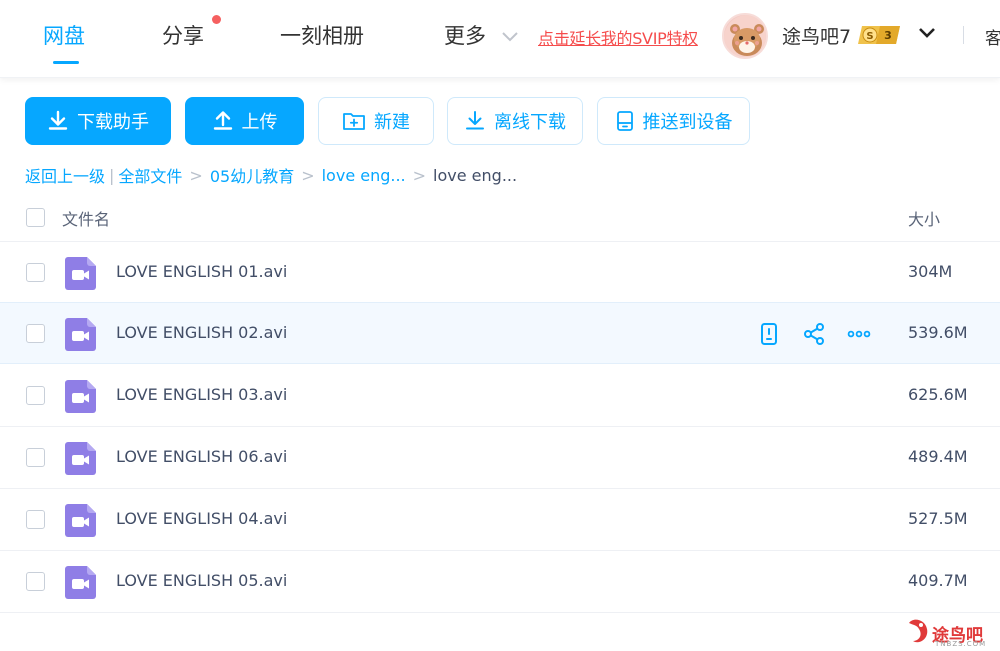  I want to click on new-folder-icon, so click(354, 121).